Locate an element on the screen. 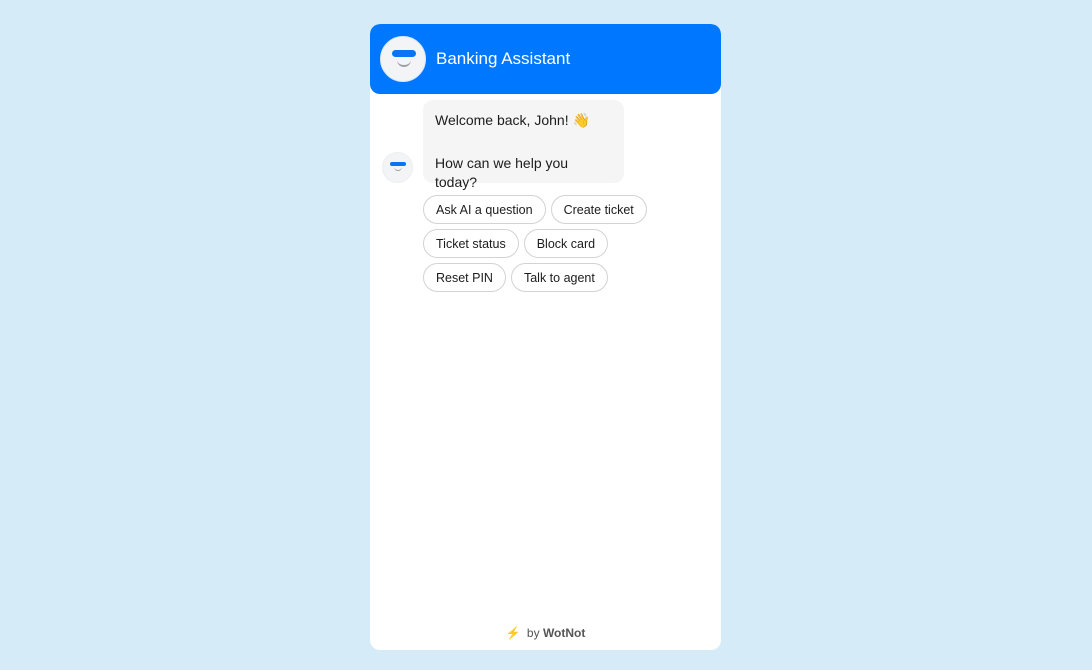 Image resolution: width=1092 pixels, height=670 pixels. quick-reply-ticket-status: Ticket status is located at coordinates (471, 243).